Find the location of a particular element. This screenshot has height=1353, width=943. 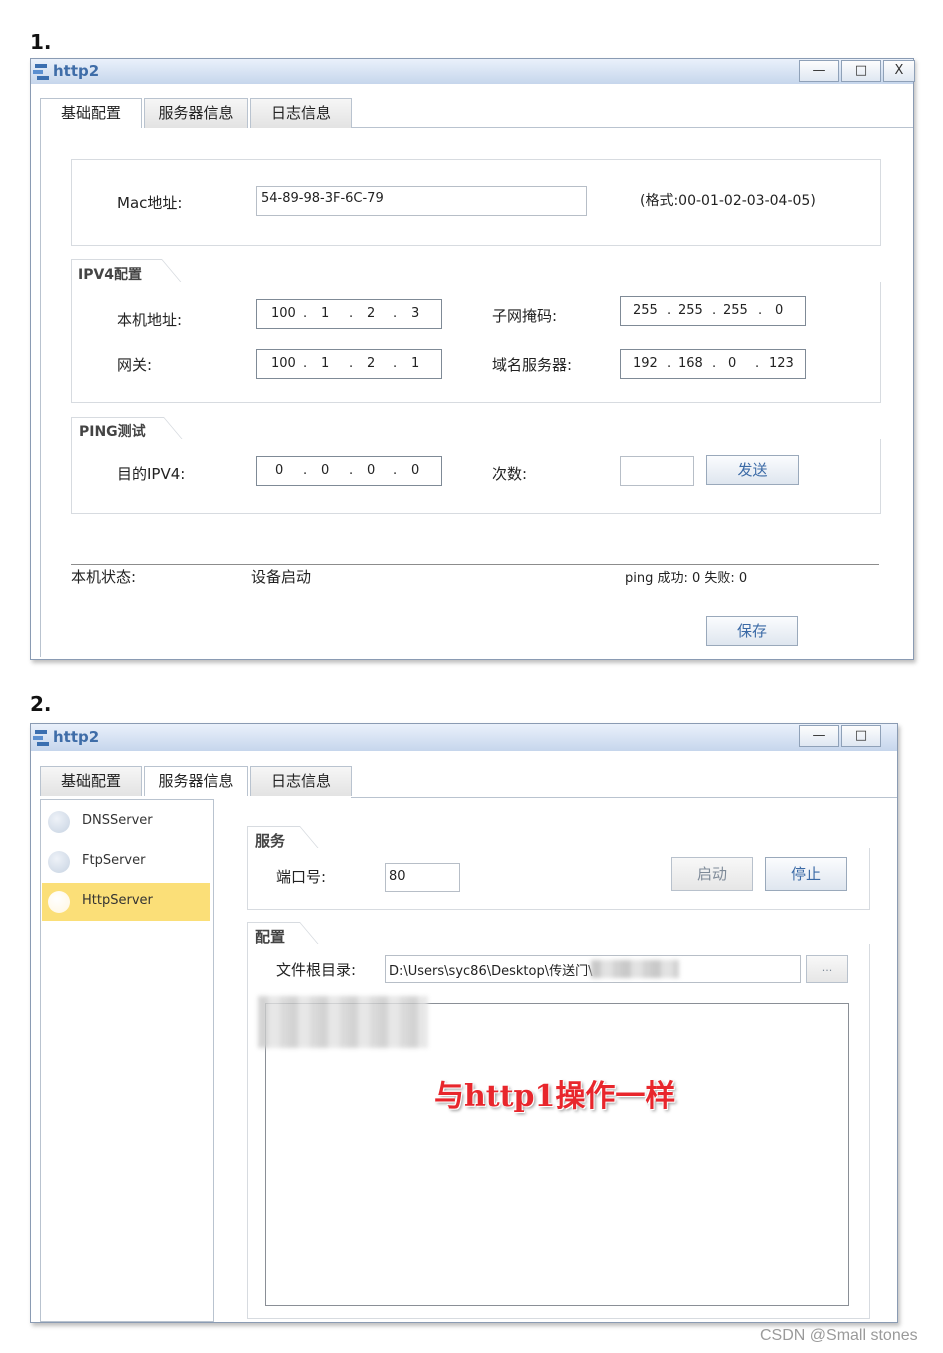

server-list: DNSServer FtpServer HttpServer is located at coordinates (127, 1060).